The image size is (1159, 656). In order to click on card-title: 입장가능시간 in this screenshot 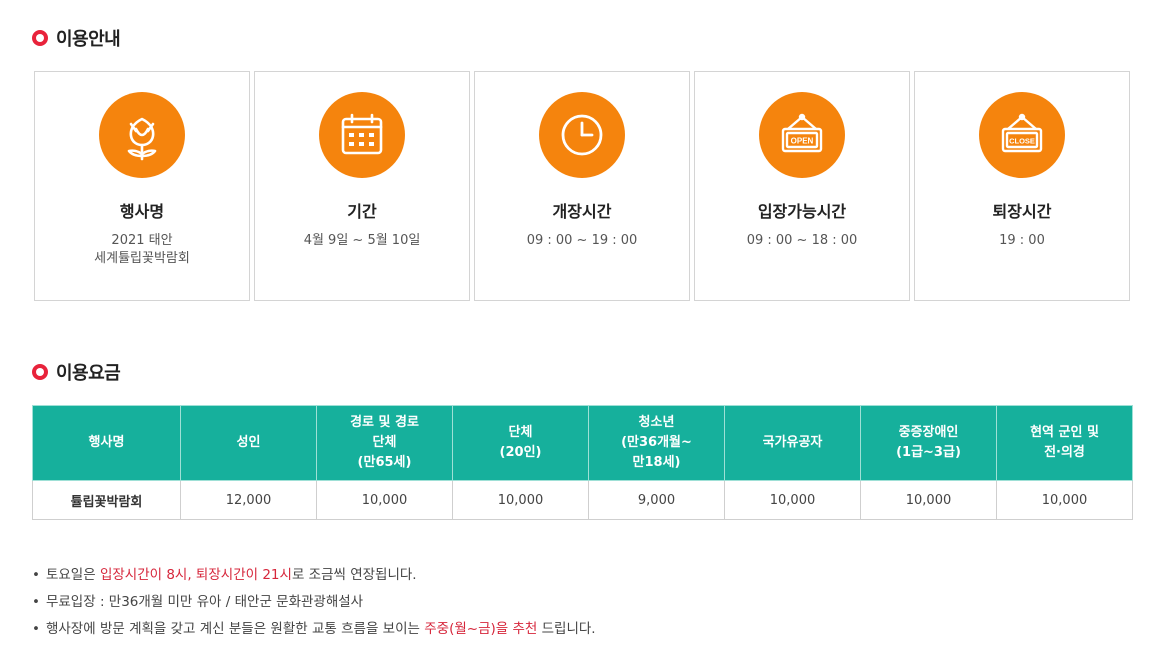, I will do `click(802, 211)`.